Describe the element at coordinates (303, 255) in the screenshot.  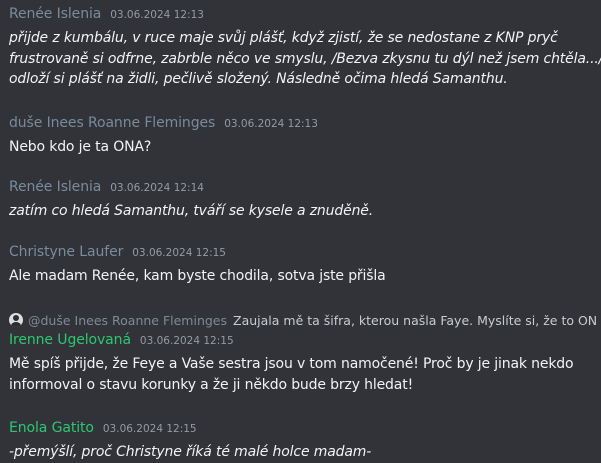
I see `message-header: Christyne Laufer 03.06.2024 12:15` at that location.